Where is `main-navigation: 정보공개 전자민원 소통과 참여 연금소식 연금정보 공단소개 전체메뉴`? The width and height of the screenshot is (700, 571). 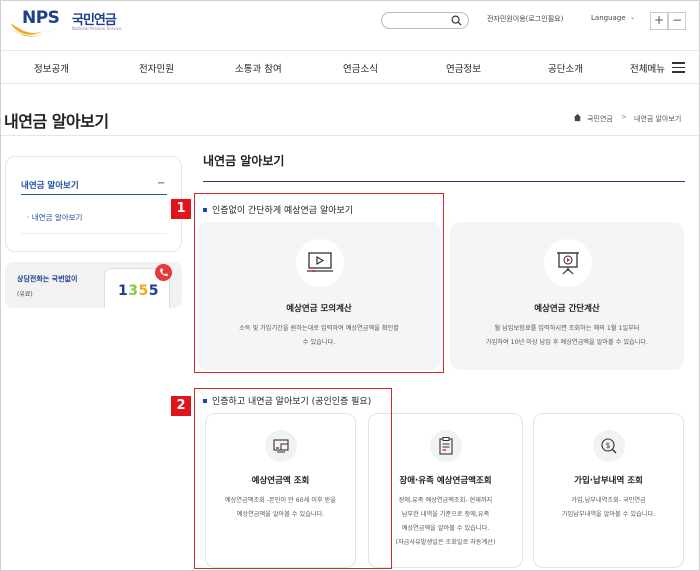
main-navigation: 정보공개 전자민원 소통과 참여 연금소식 연금정보 공단소개 전체메뉴 is located at coordinates (350, 67).